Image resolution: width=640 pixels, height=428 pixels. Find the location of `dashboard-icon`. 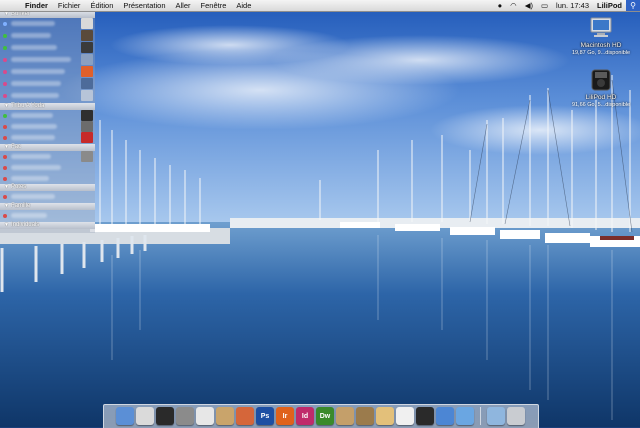

dashboard-icon is located at coordinates (165, 416).